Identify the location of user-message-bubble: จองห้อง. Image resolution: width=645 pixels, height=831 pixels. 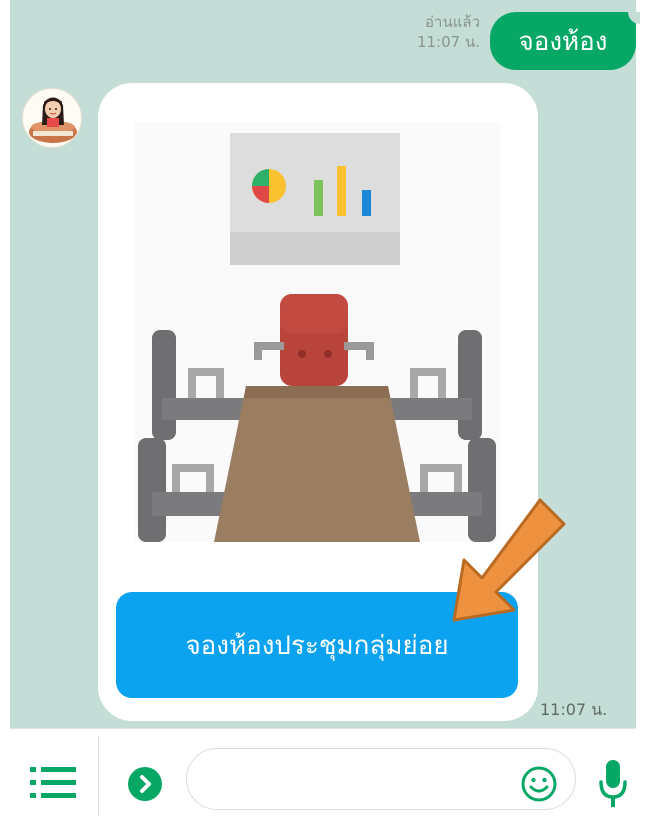
(565, 41).